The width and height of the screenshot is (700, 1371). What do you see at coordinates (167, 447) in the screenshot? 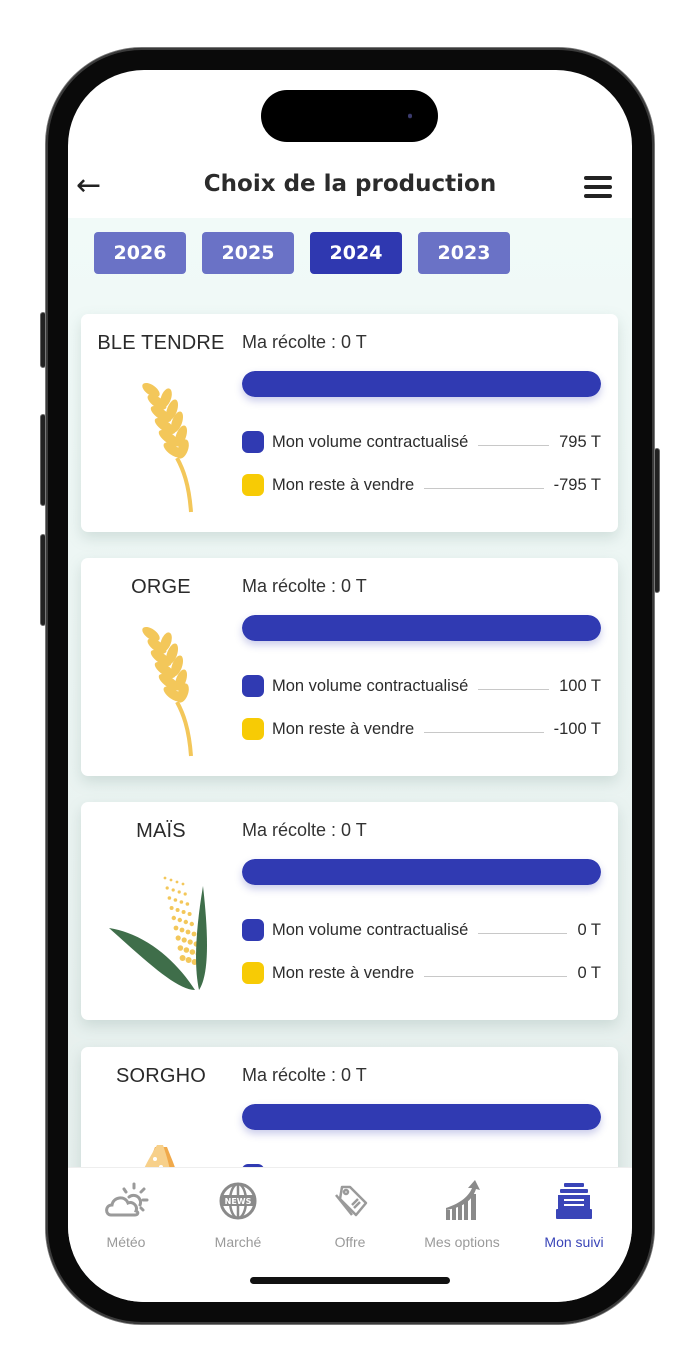
I see `wheat-icon` at bounding box center [167, 447].